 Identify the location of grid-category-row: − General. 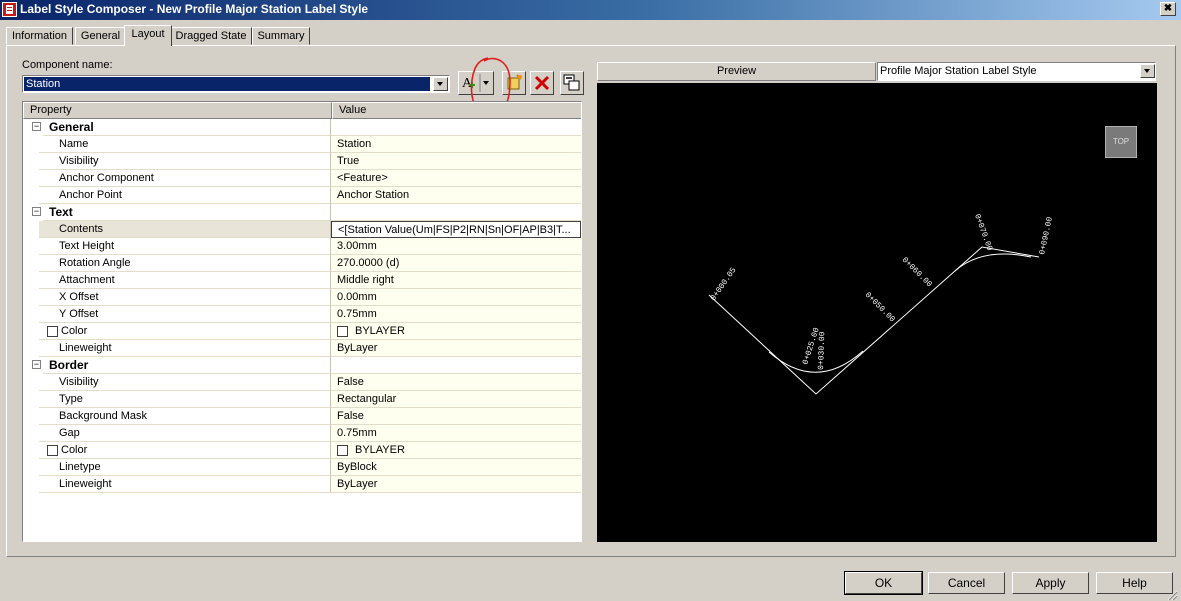
(302, 127).